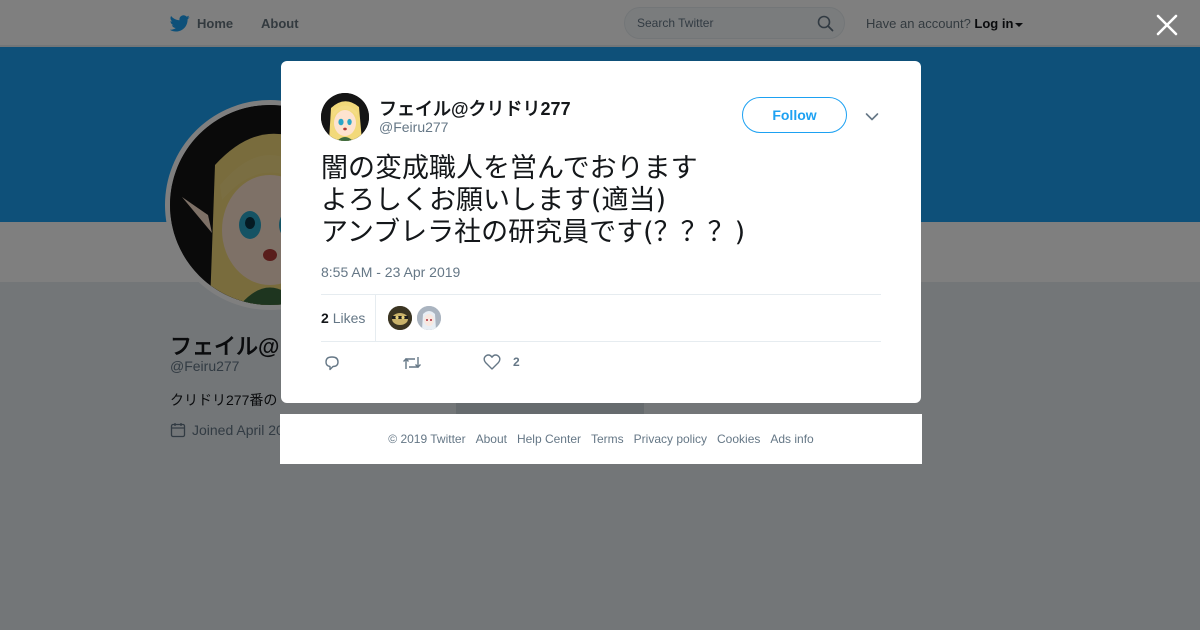  What do you see at coordinates (872, 118) in the screenshot?
I see `chevron-down-icon` at bounding box center [872, 118].